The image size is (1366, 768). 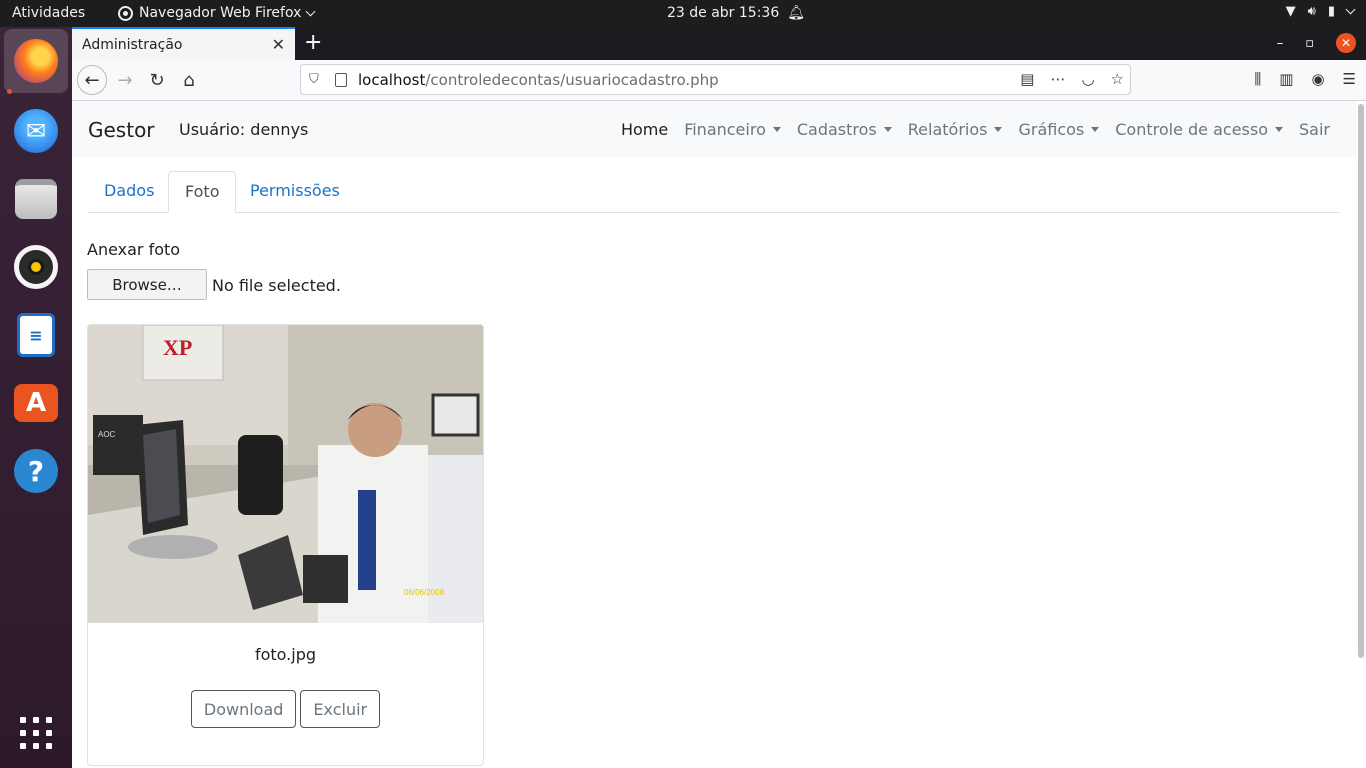 I want to click on dock-help: ?, so click(x=36, y=471).